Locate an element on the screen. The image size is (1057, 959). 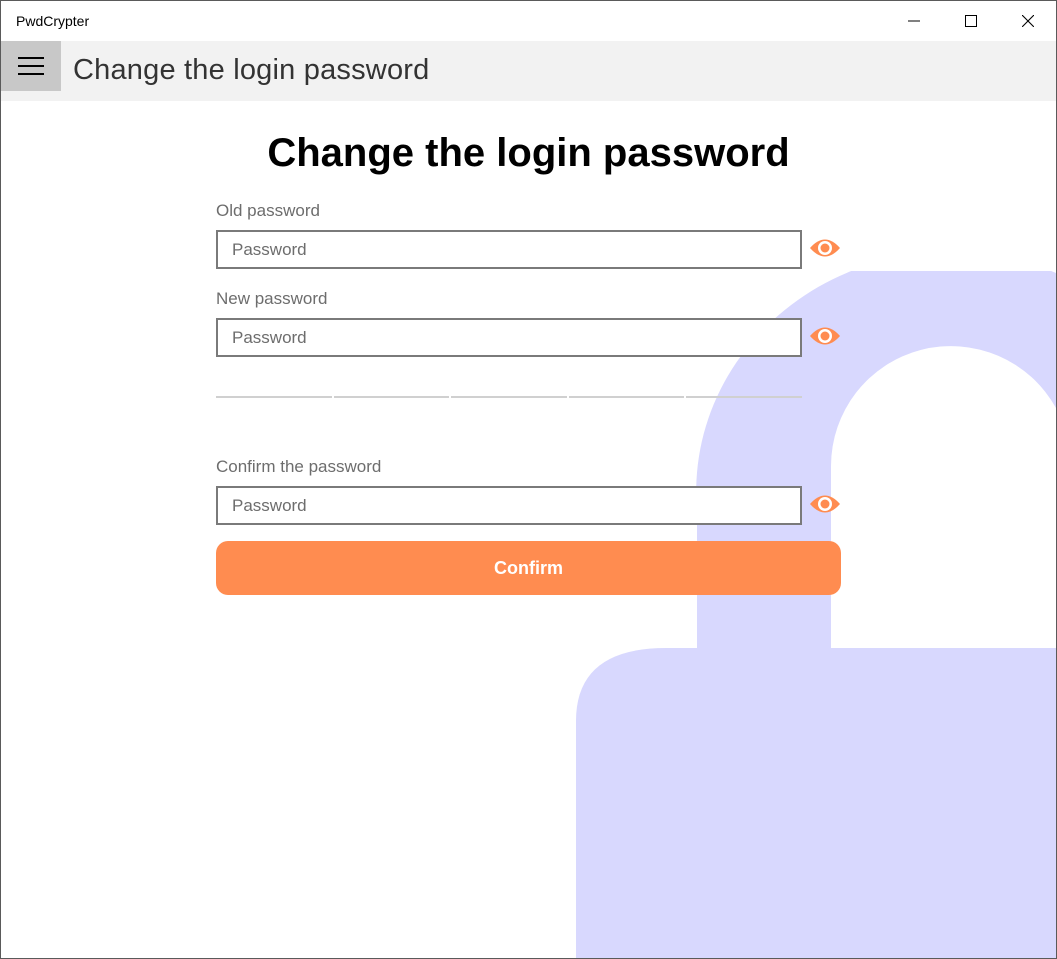
minimize-icon is located at coordinates (913, 21).